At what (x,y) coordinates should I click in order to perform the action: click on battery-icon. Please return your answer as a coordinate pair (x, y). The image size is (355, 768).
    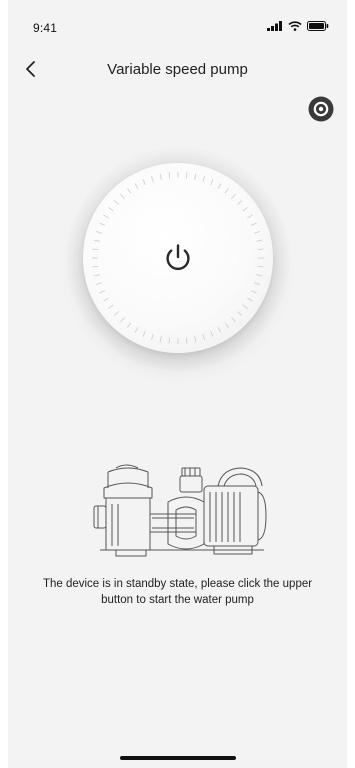
    Looking at the image, I should click on (318, 26).